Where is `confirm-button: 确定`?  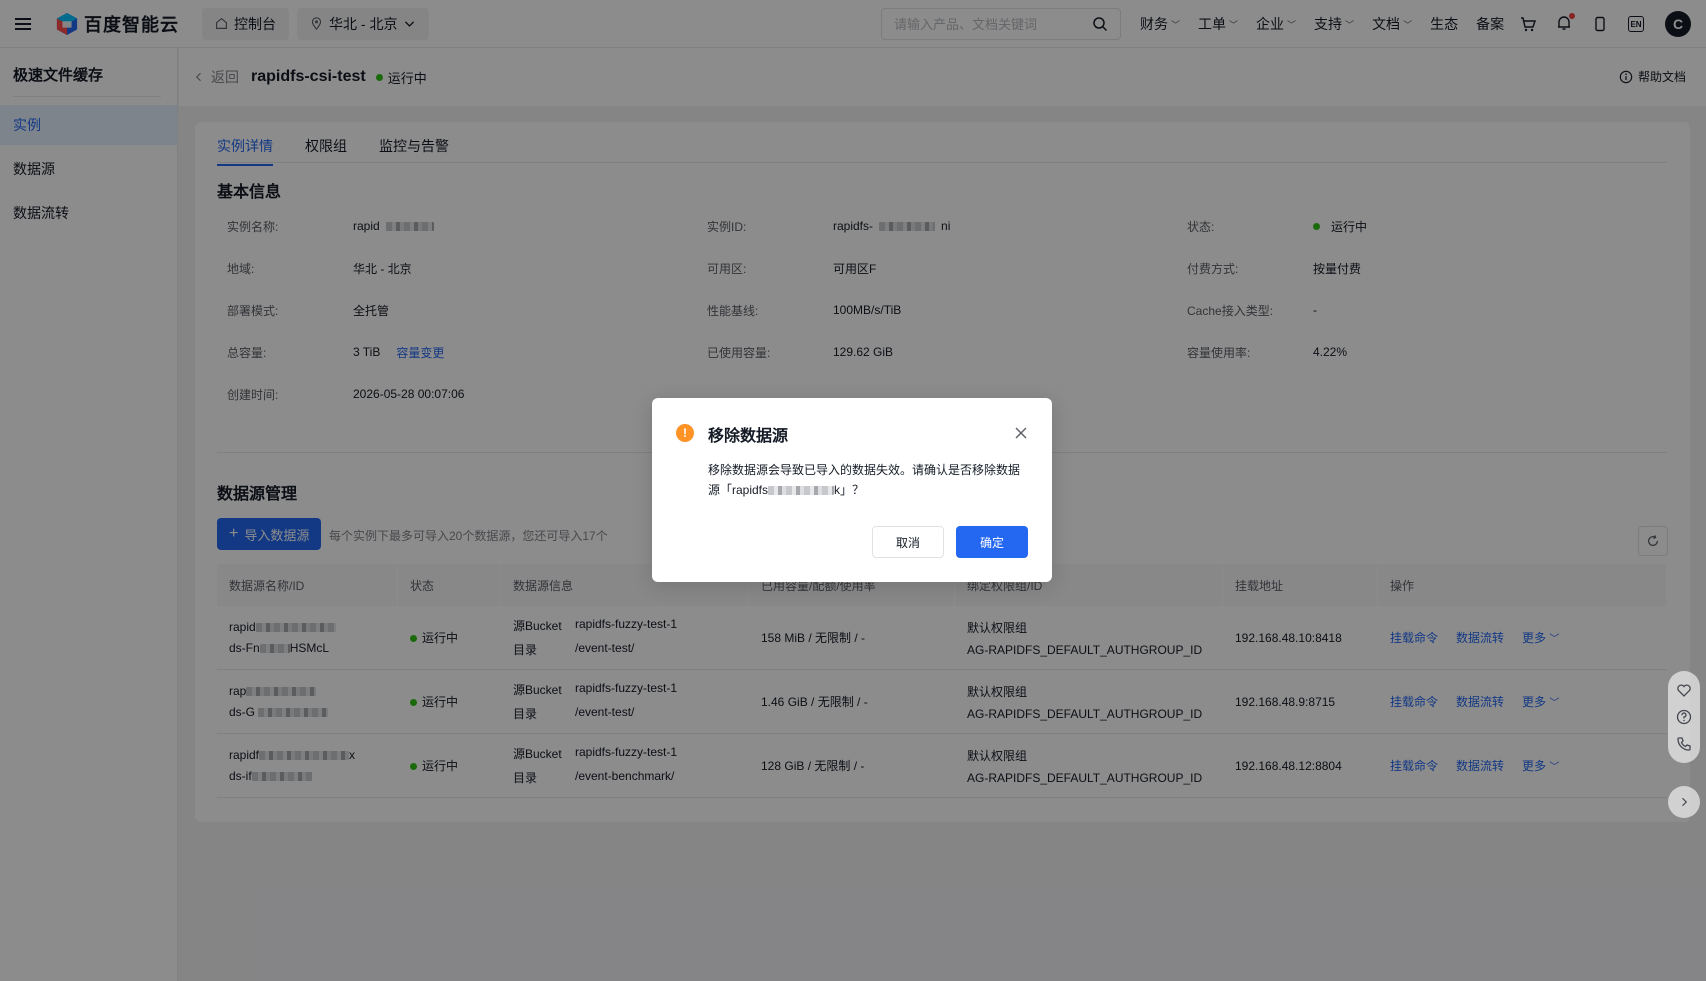
confirm-button: 确定 is located at coordinates (992, 542).